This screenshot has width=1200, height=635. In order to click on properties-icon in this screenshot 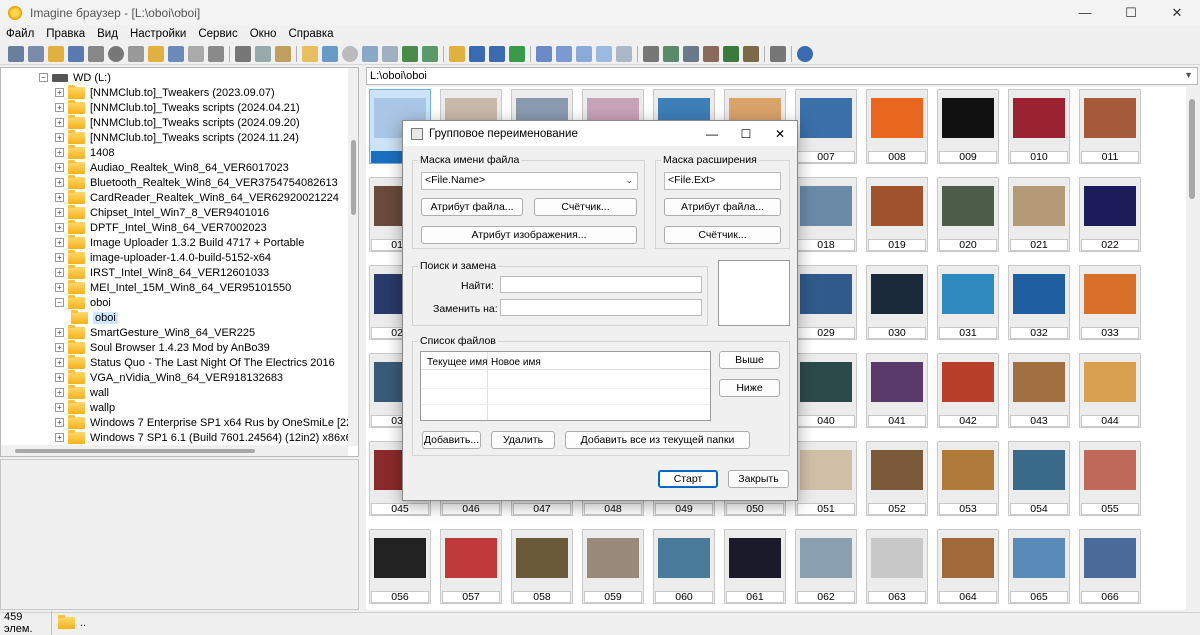, I will do `click(136, 53)`.